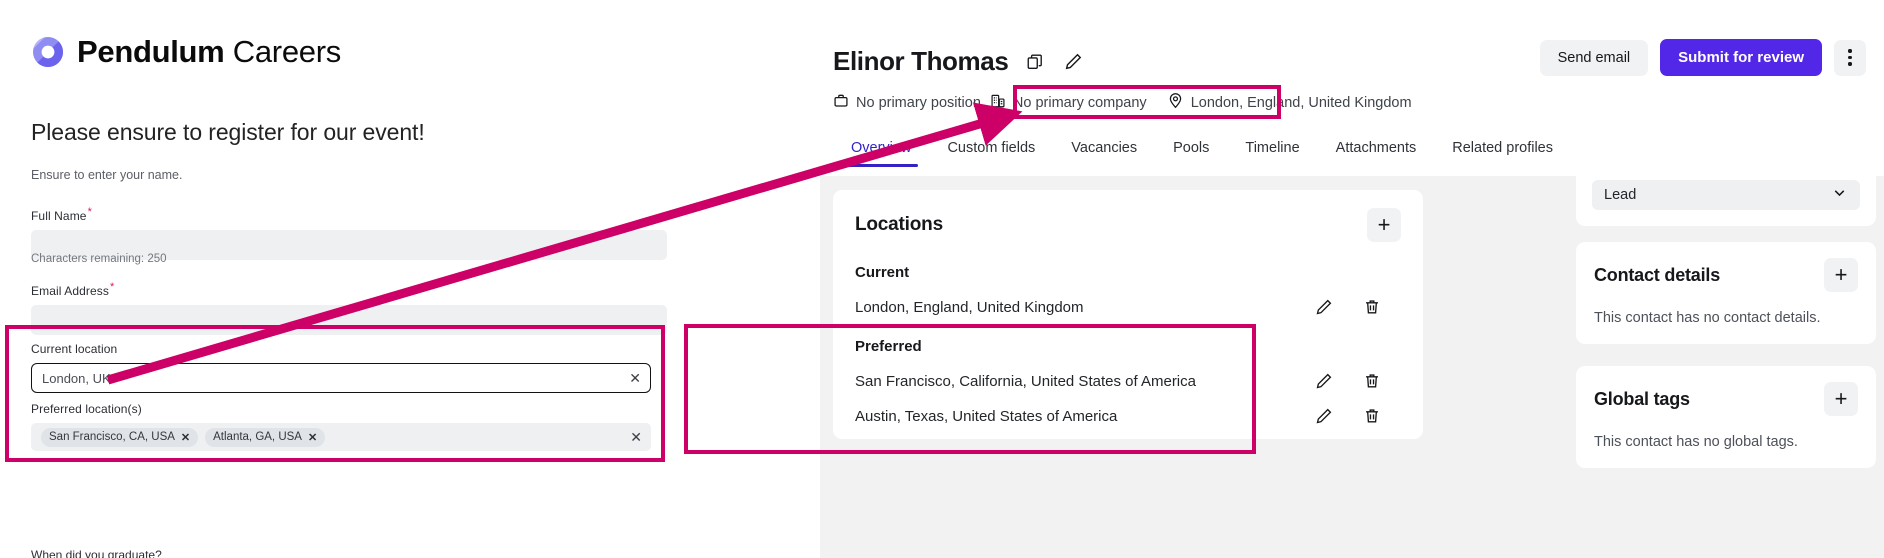  Describe the element at coordinates (349, 233) in the screenshot. I see `full-name-field-group: Full Name*` at that location.